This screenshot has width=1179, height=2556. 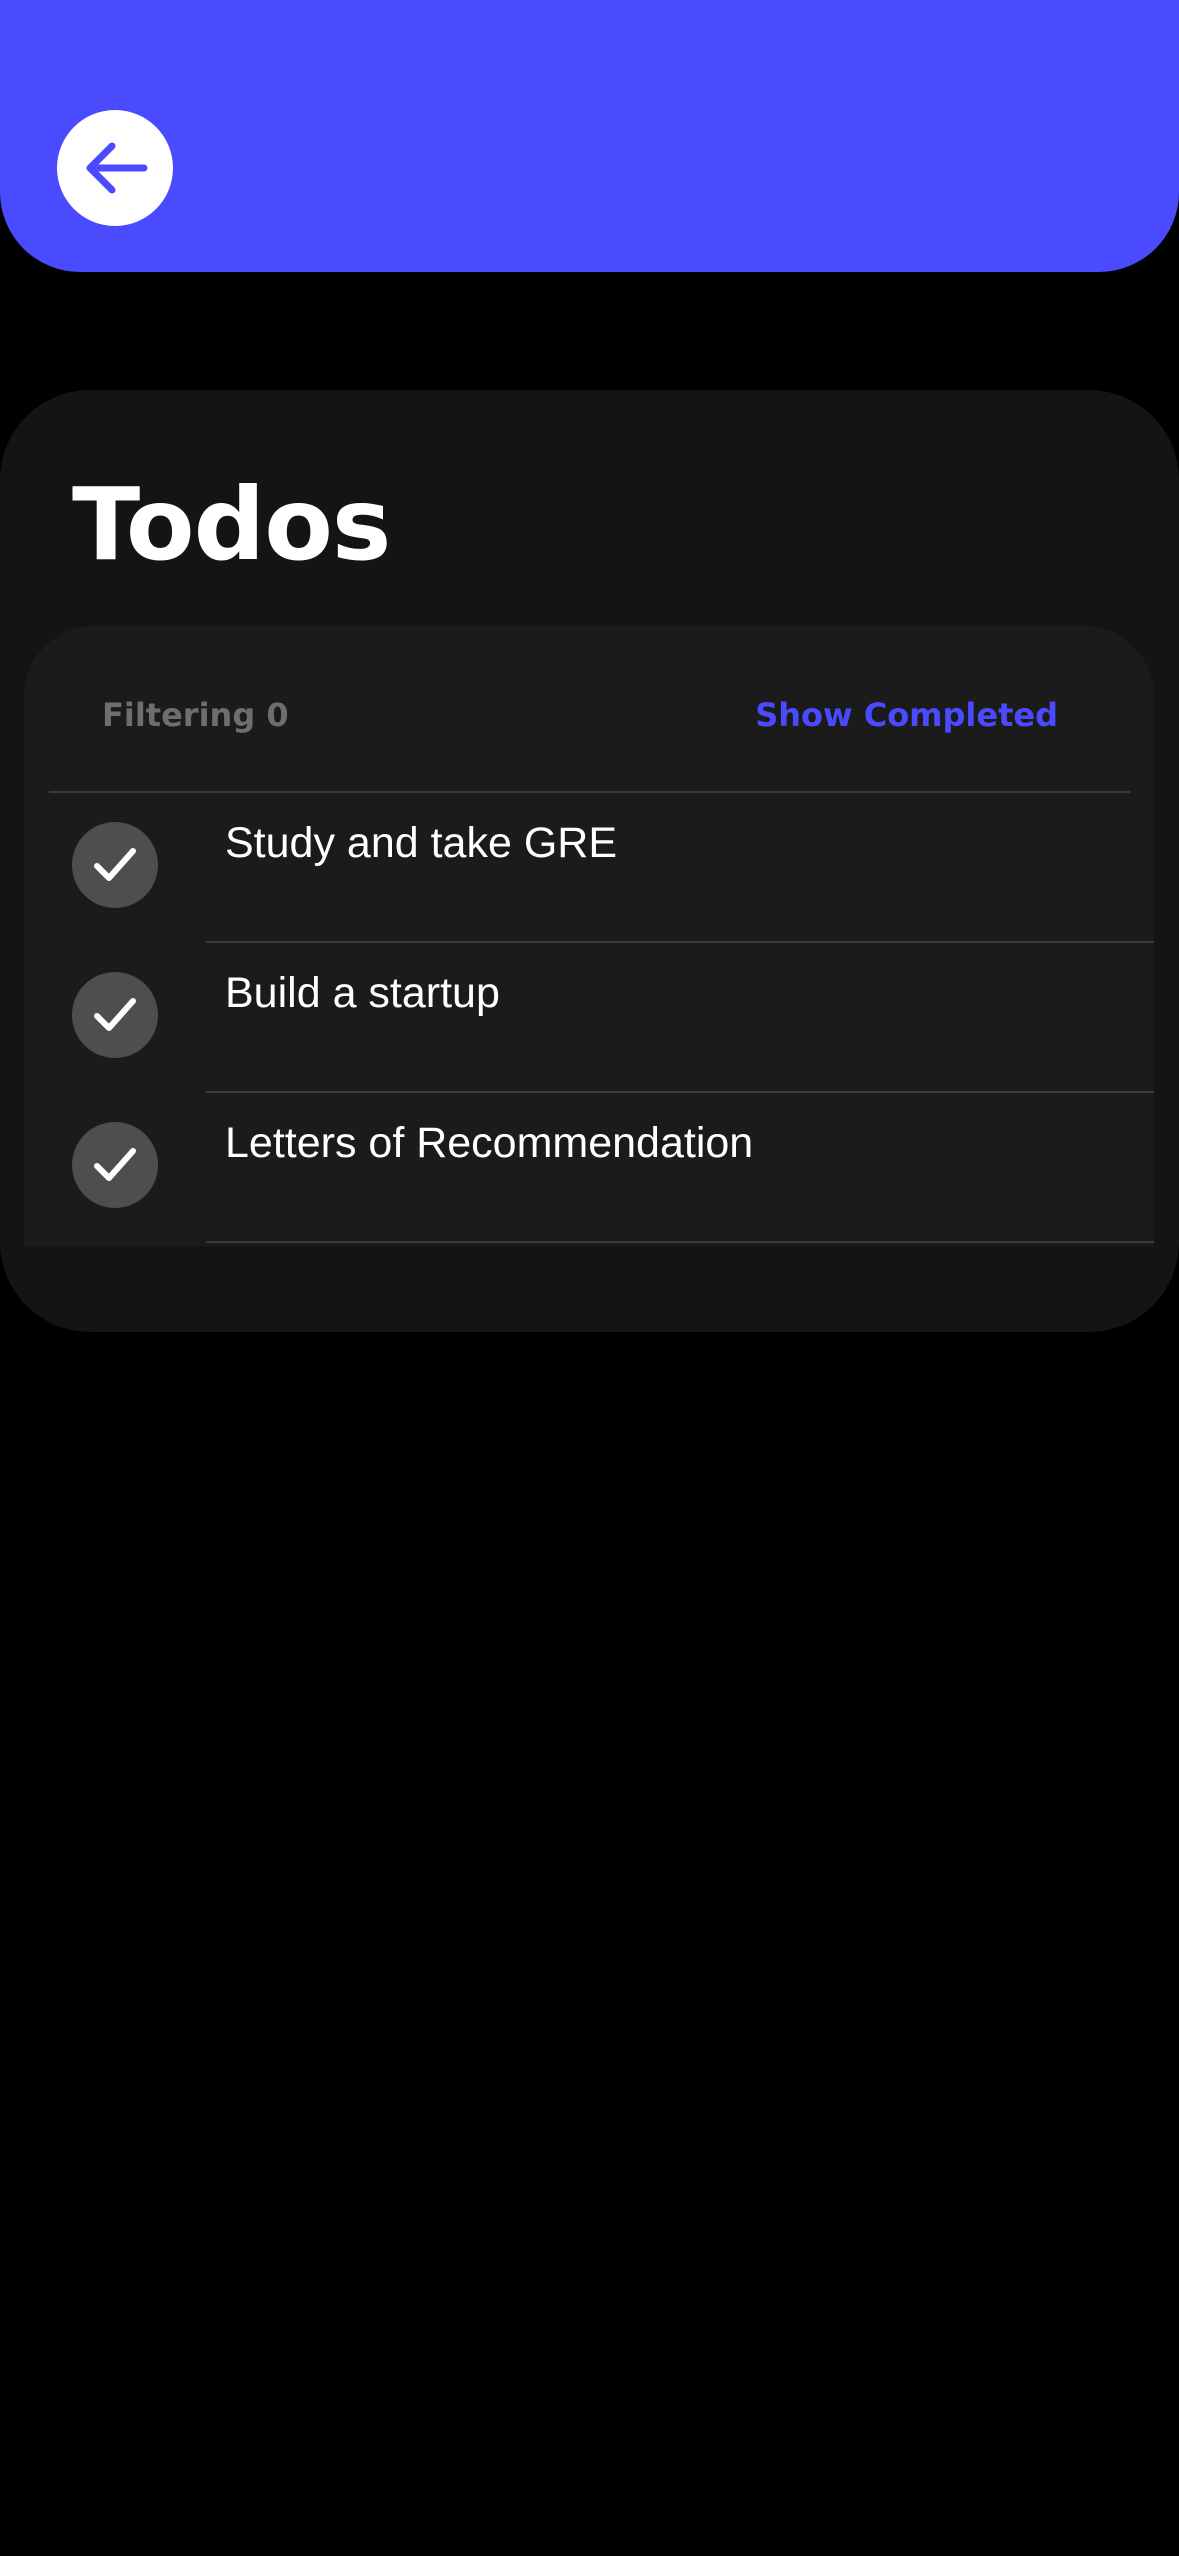 I want to click on todo-text: Build a startup, so click(x=362, y=993).